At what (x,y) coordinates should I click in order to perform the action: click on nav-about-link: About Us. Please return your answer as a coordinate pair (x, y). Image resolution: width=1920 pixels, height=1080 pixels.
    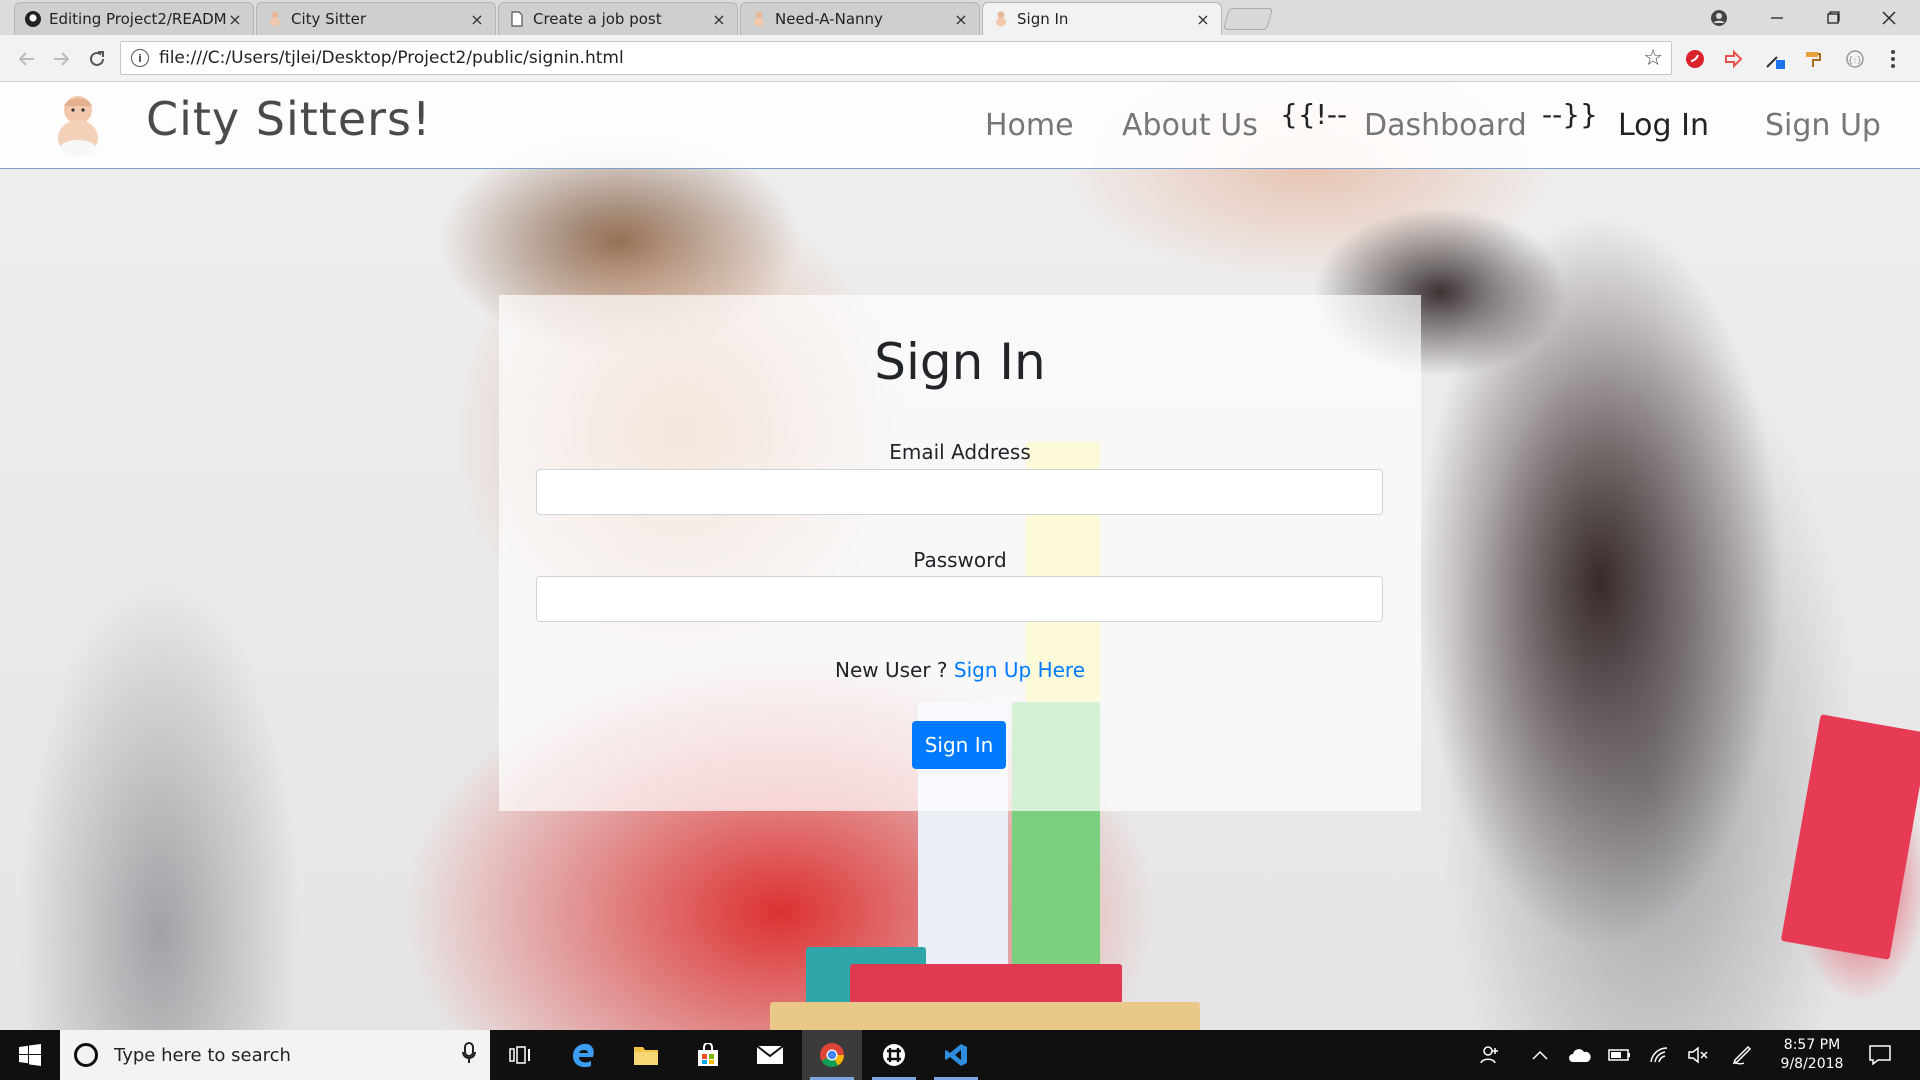
    Looking at the image, I should click on (1190, 125).